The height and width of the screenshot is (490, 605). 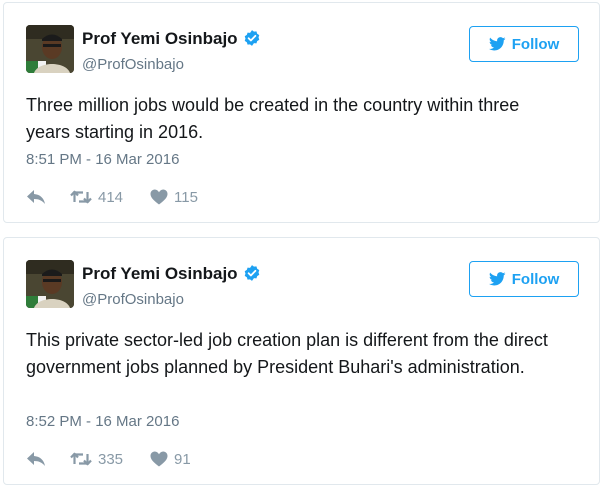 I want to click on like-button: 115, so click(x=174, y=197).